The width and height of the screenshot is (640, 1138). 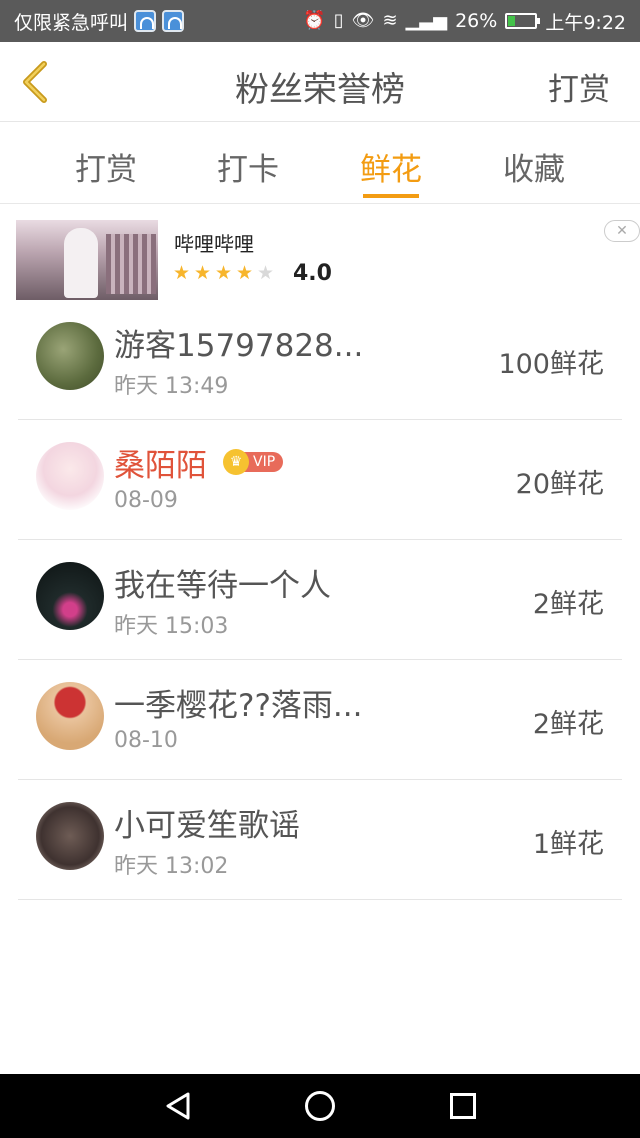 I want to click on system-nav-bar, so click(x=320, y=1106).